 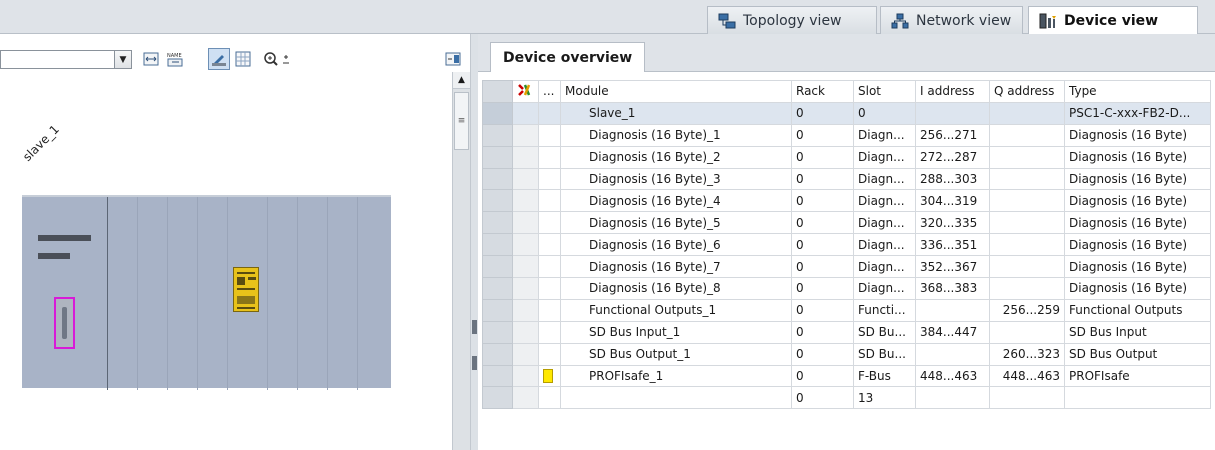 What do you see at coordinates (676, 223) in the screenshot?
I see `module-cell: Diagnosis (16 Byte)_5` at bounding box center [676, 223].